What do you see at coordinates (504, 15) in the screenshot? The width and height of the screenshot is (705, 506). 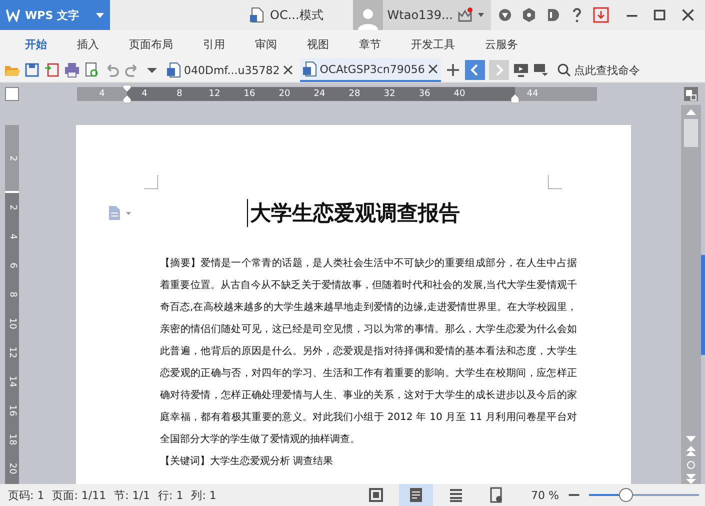 I see `skin-icon` at bounding box center [504, 15].